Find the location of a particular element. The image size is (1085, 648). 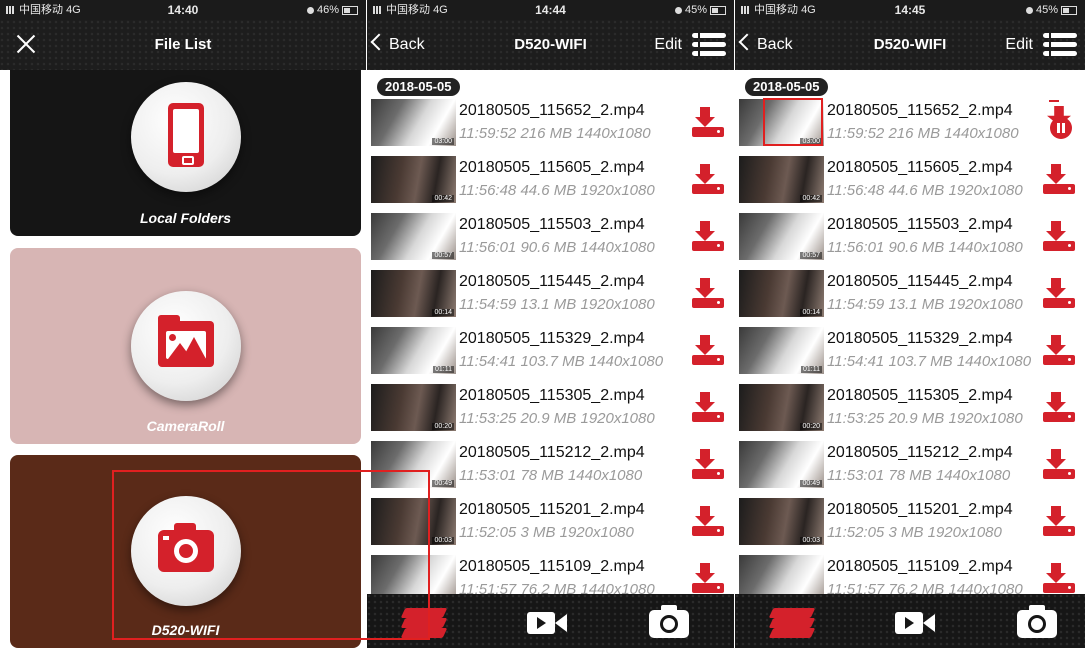

file-meta: 11:51:57 76.2 MB 1440x1080 is located at coordinates (925, 587).